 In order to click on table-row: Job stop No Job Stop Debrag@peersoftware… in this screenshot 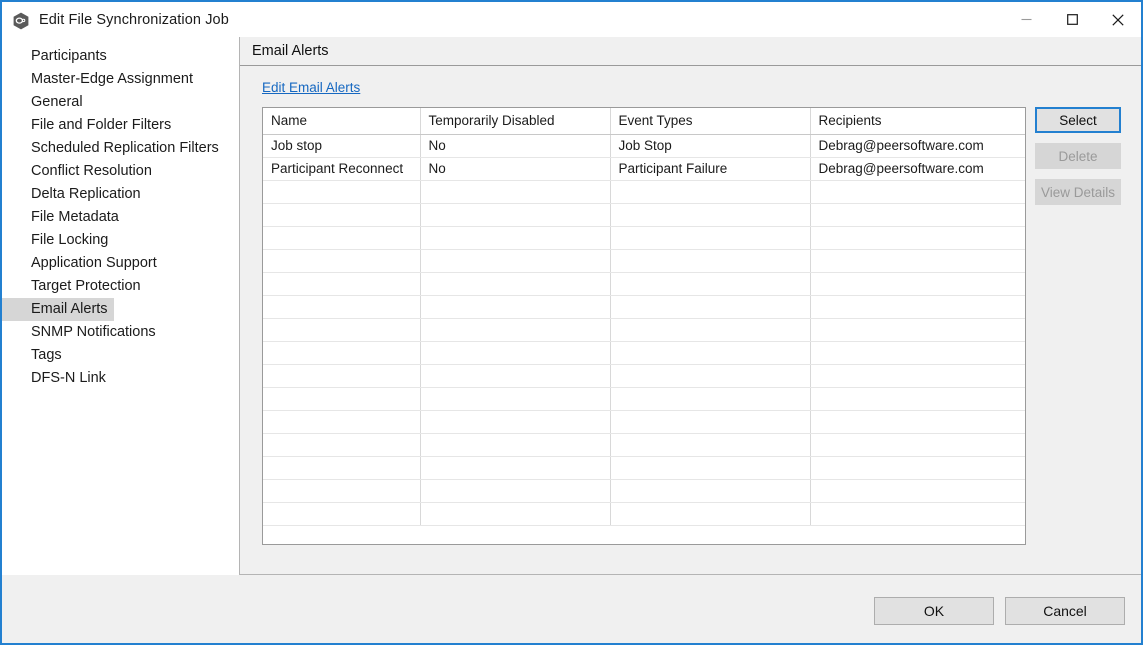, I will do `click(644, 146)`.